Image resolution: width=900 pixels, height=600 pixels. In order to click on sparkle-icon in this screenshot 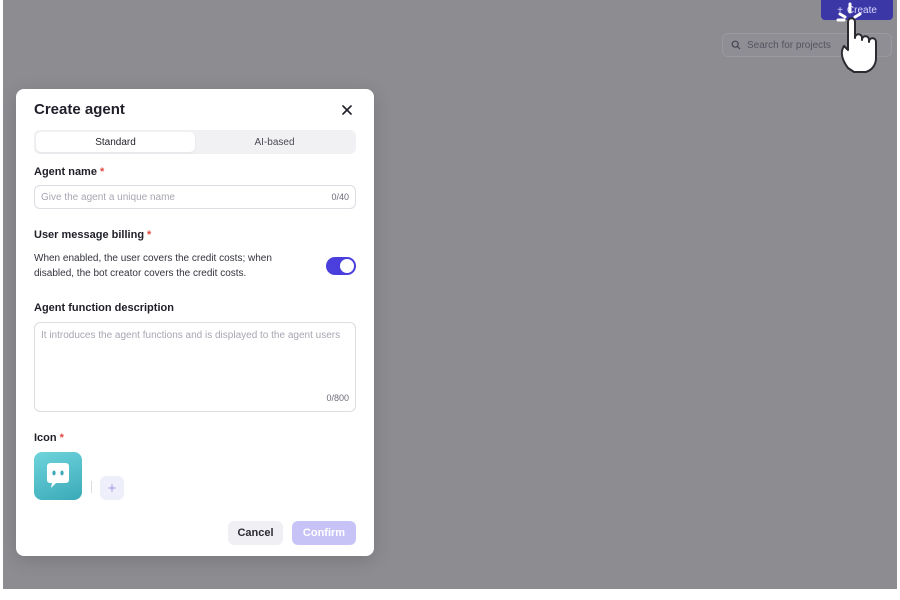, I will do `click(112, 488)`.